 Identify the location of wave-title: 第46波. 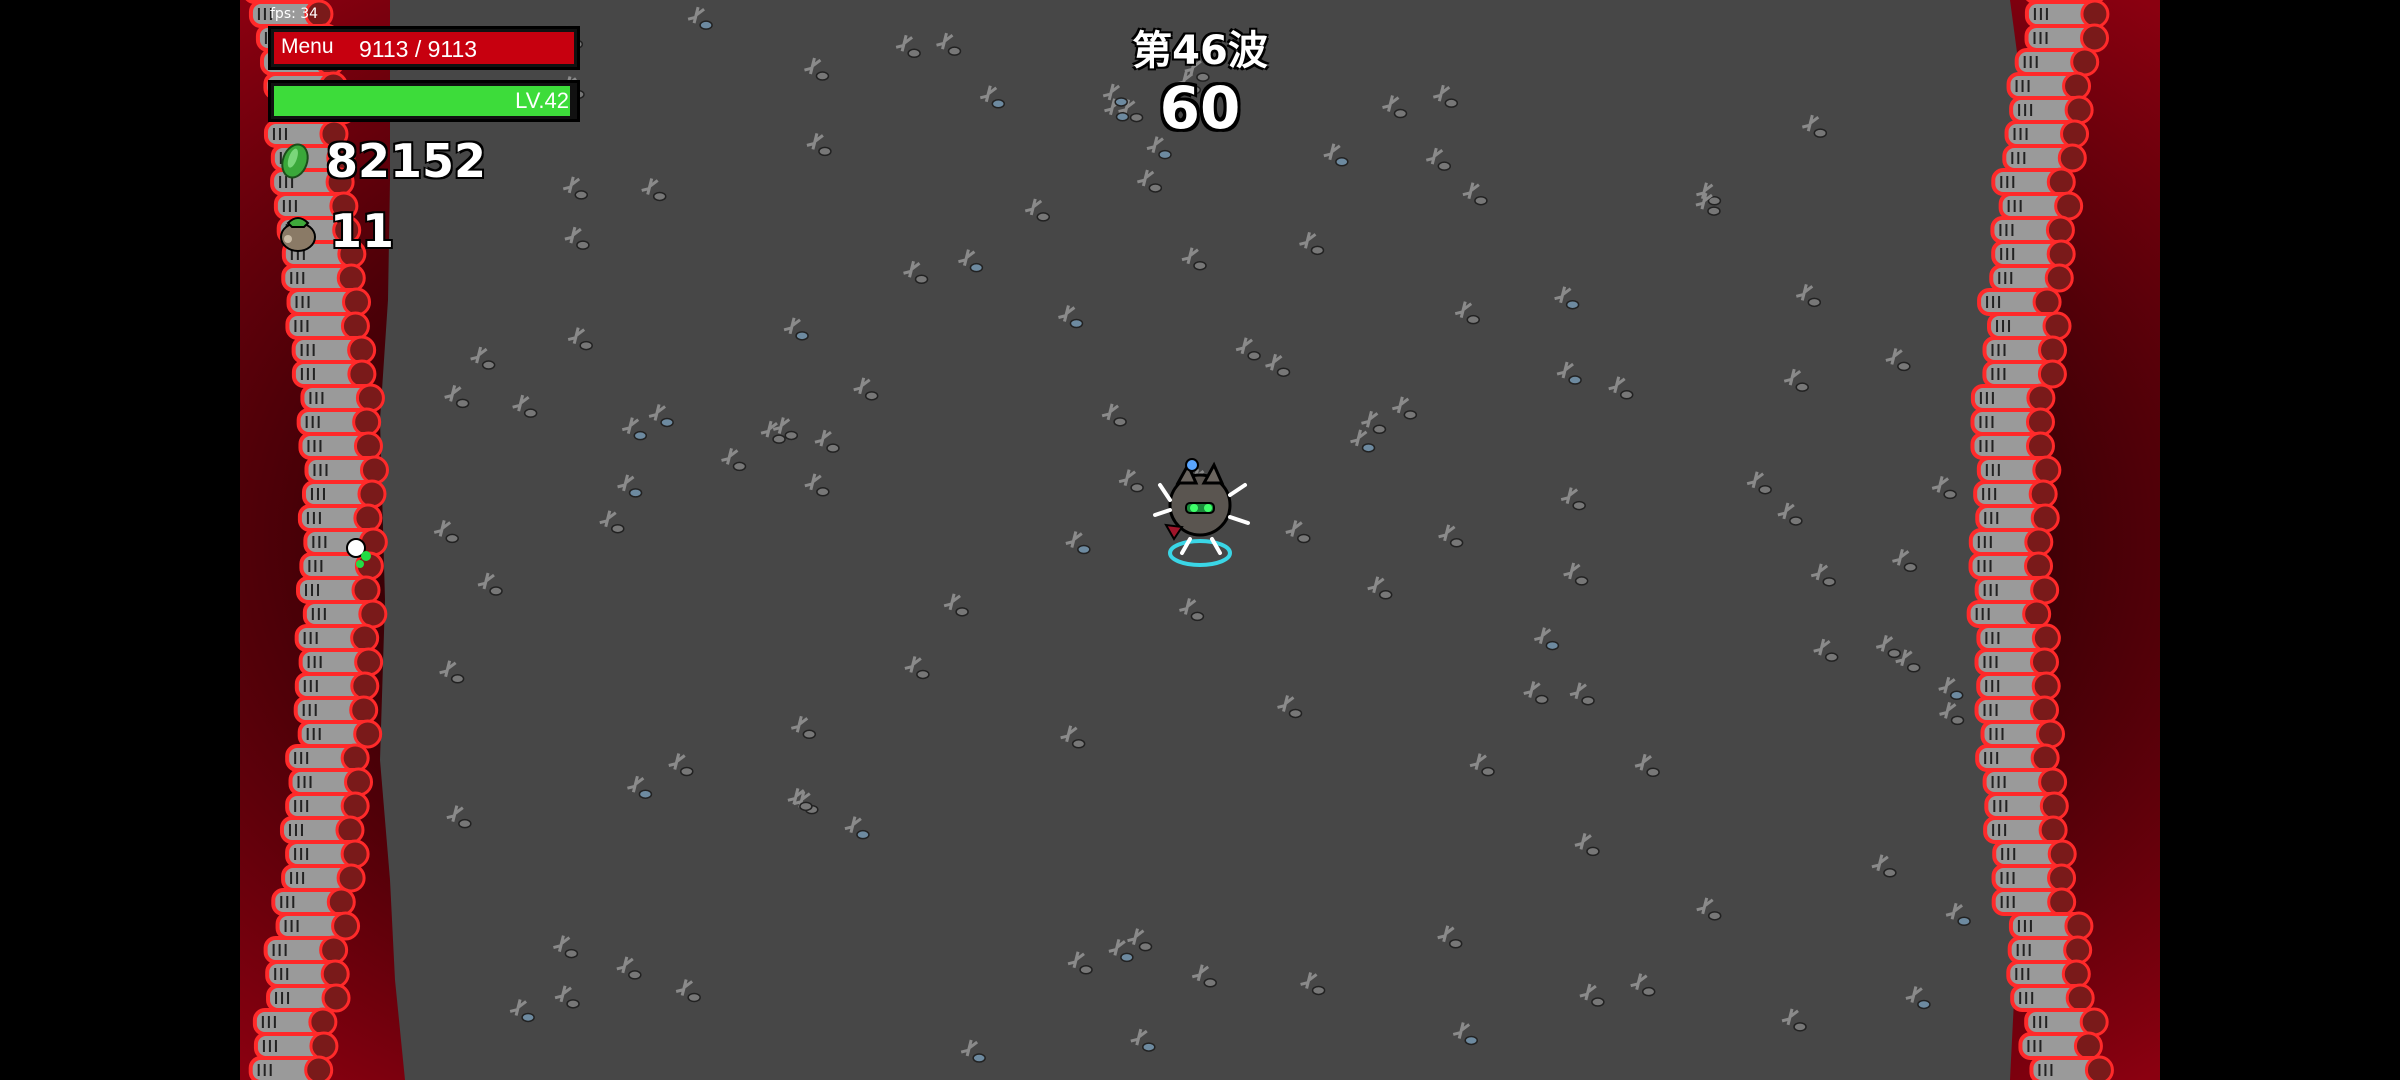
(1200, 51).